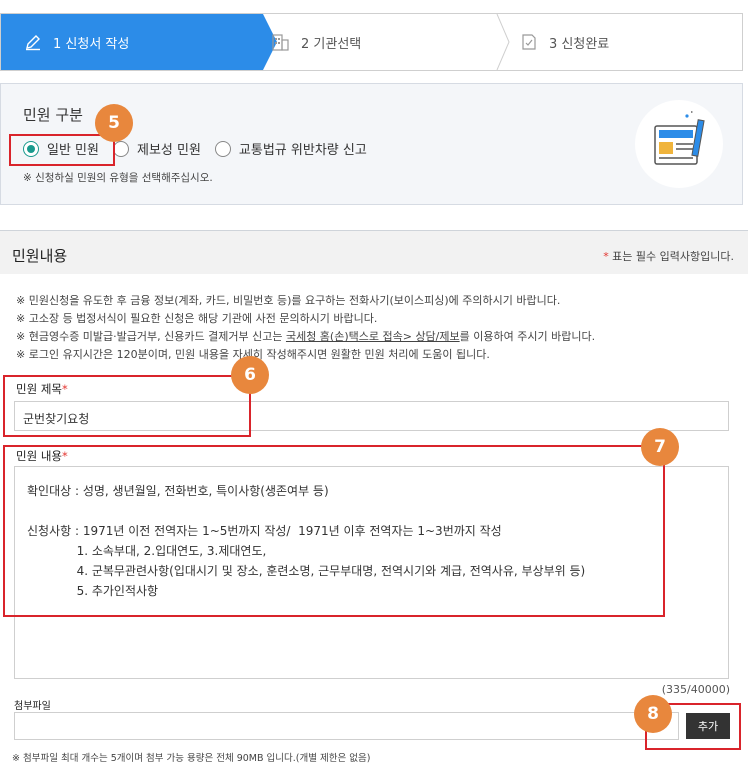 This screenshot has width=748, height=773. I want to click on radio-selected-indicator, so click(31, 148).